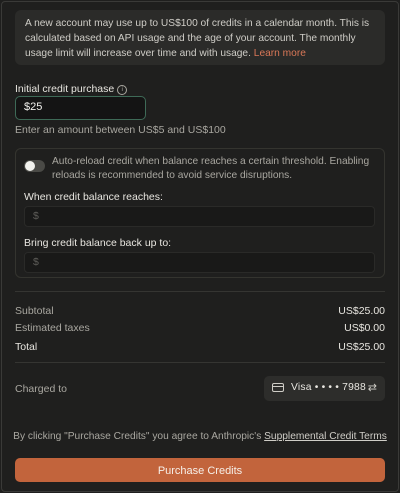  I want to click on taxes-label: Estimated taxes, so click(52, 328).